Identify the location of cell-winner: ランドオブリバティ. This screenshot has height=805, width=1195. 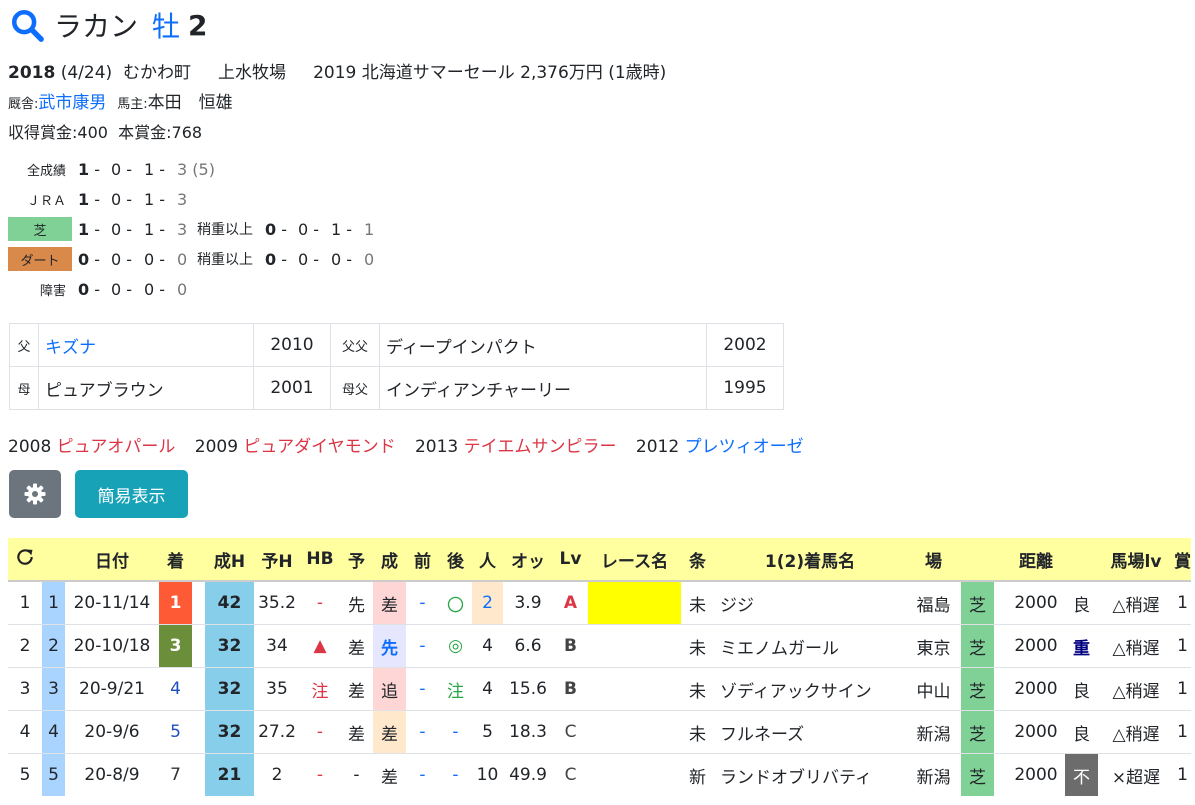
(810, 774).